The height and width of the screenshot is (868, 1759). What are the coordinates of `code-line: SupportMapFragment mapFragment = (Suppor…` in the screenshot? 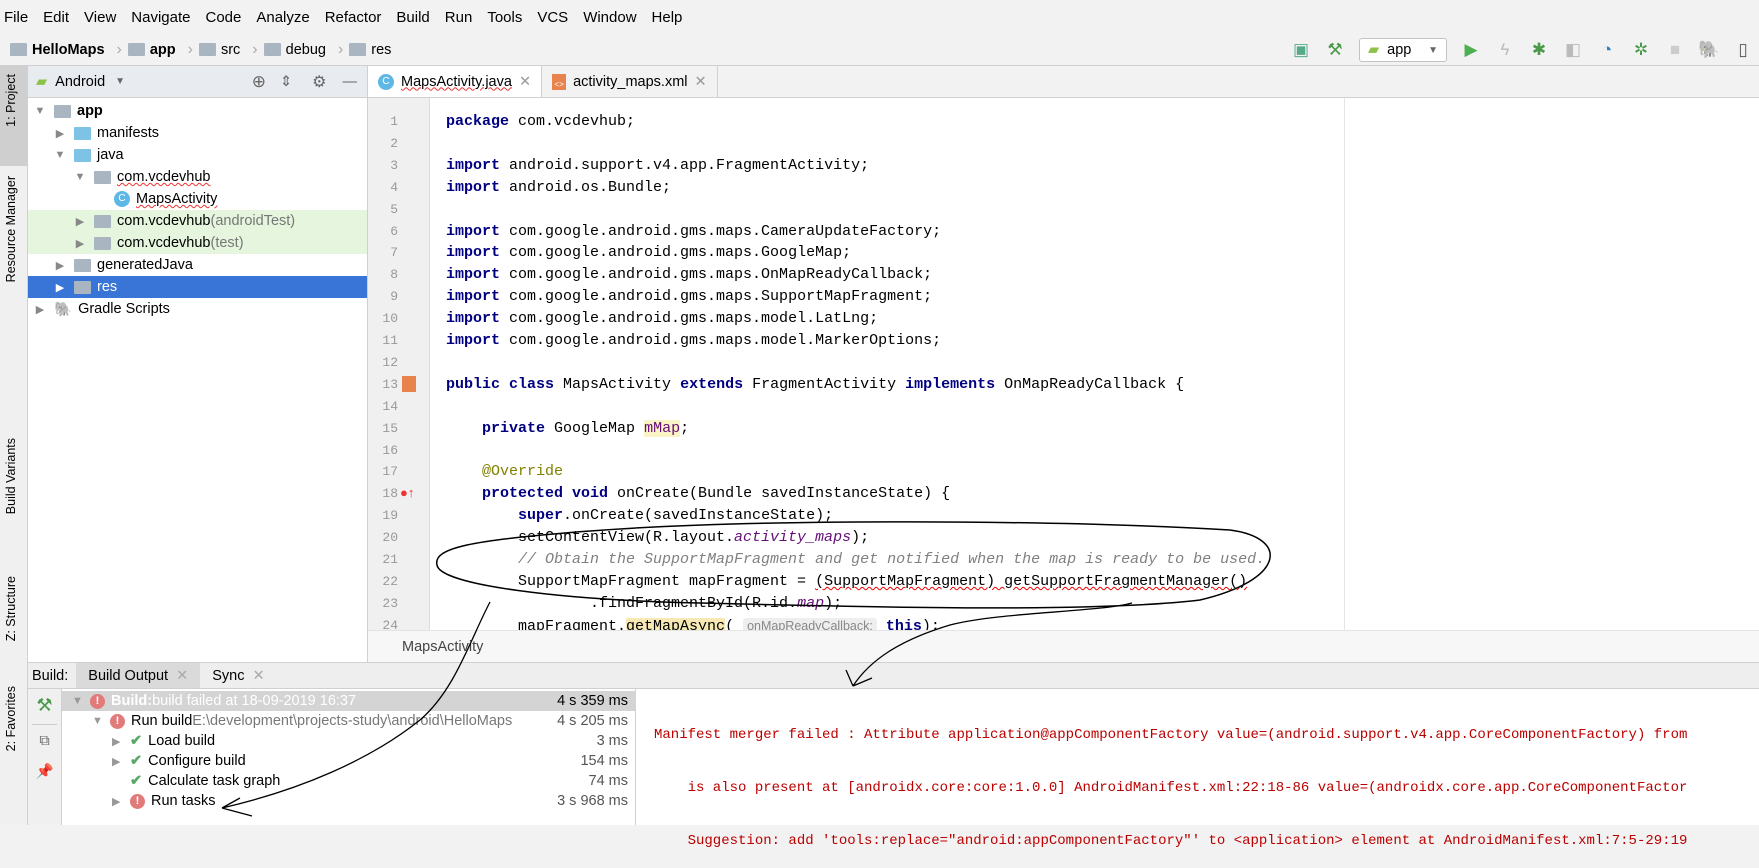 It's located at (846, 582).